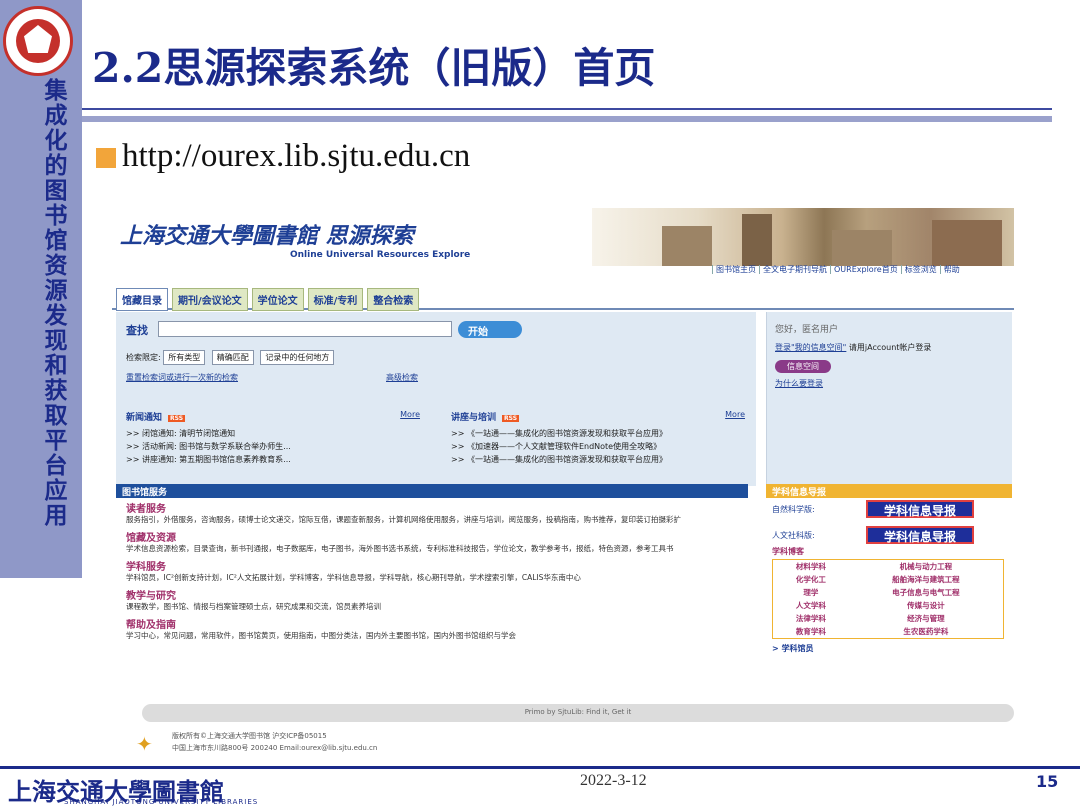 Image resolution: width=1080 pixels, height=810 pixels. I want to click on type-select: 所有类型, so click(184, 357).